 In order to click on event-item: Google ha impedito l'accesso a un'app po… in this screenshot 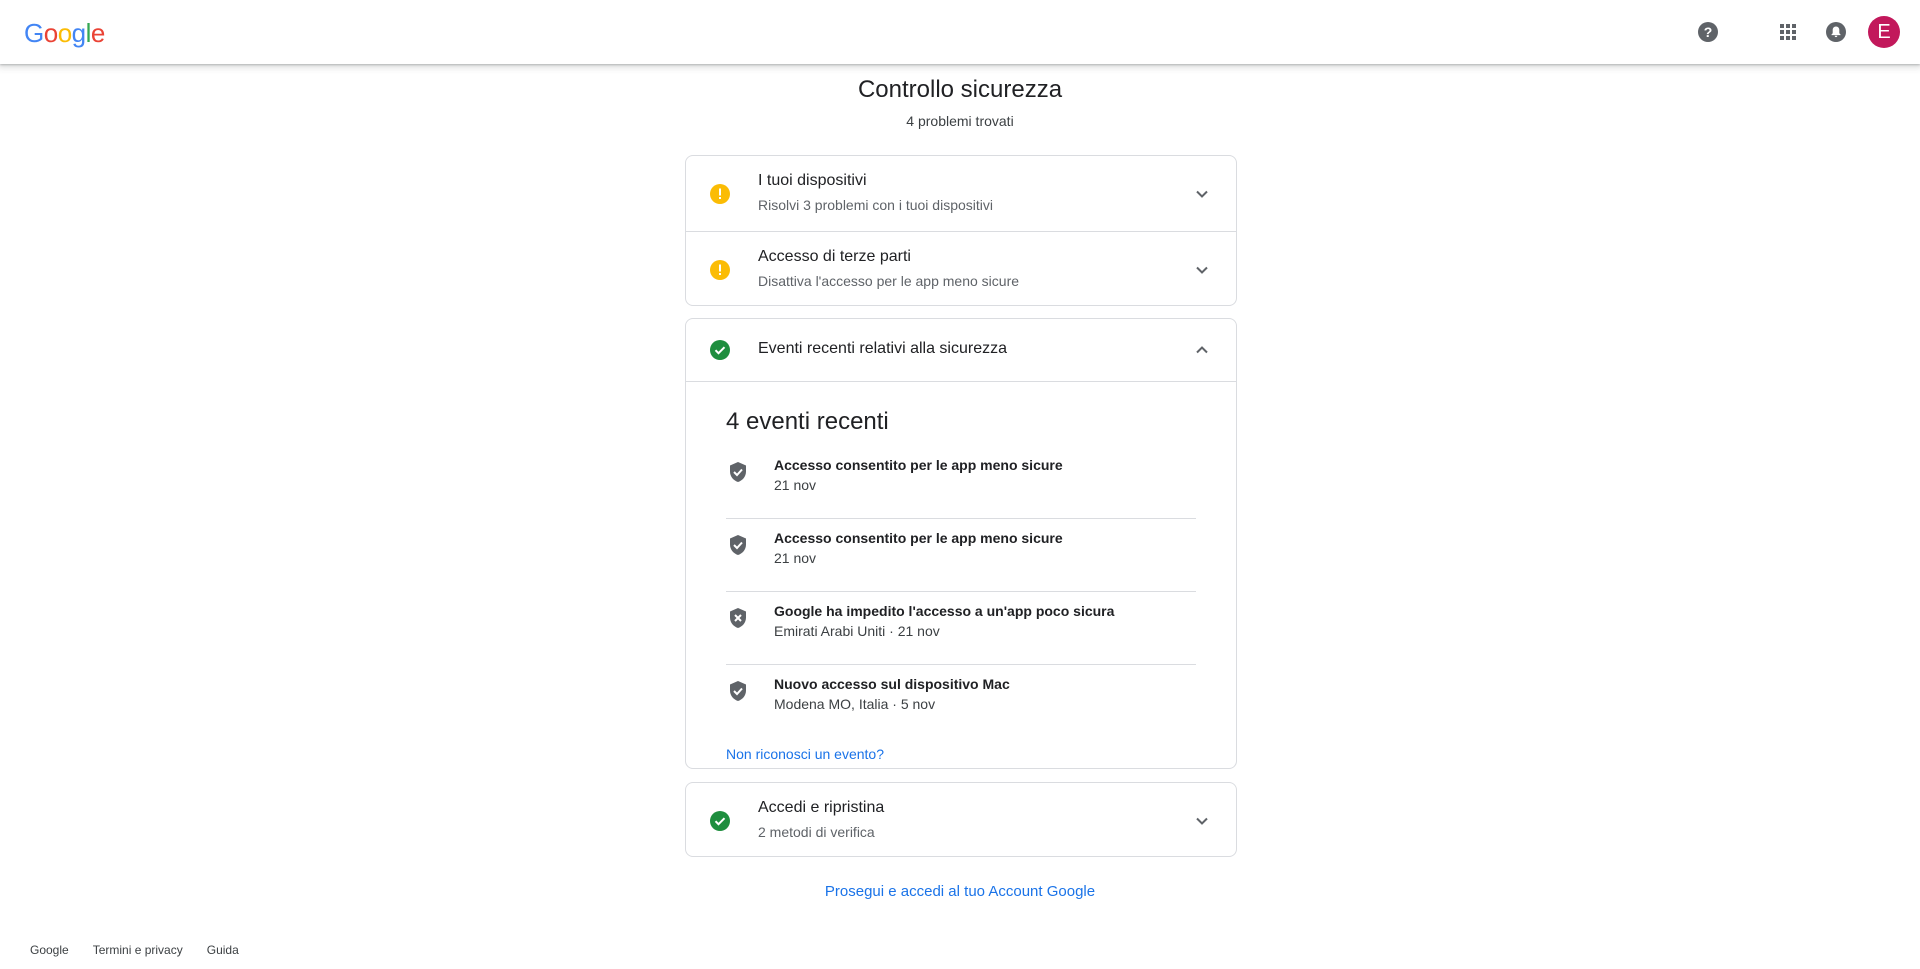, I will do `click(961, 628)`.